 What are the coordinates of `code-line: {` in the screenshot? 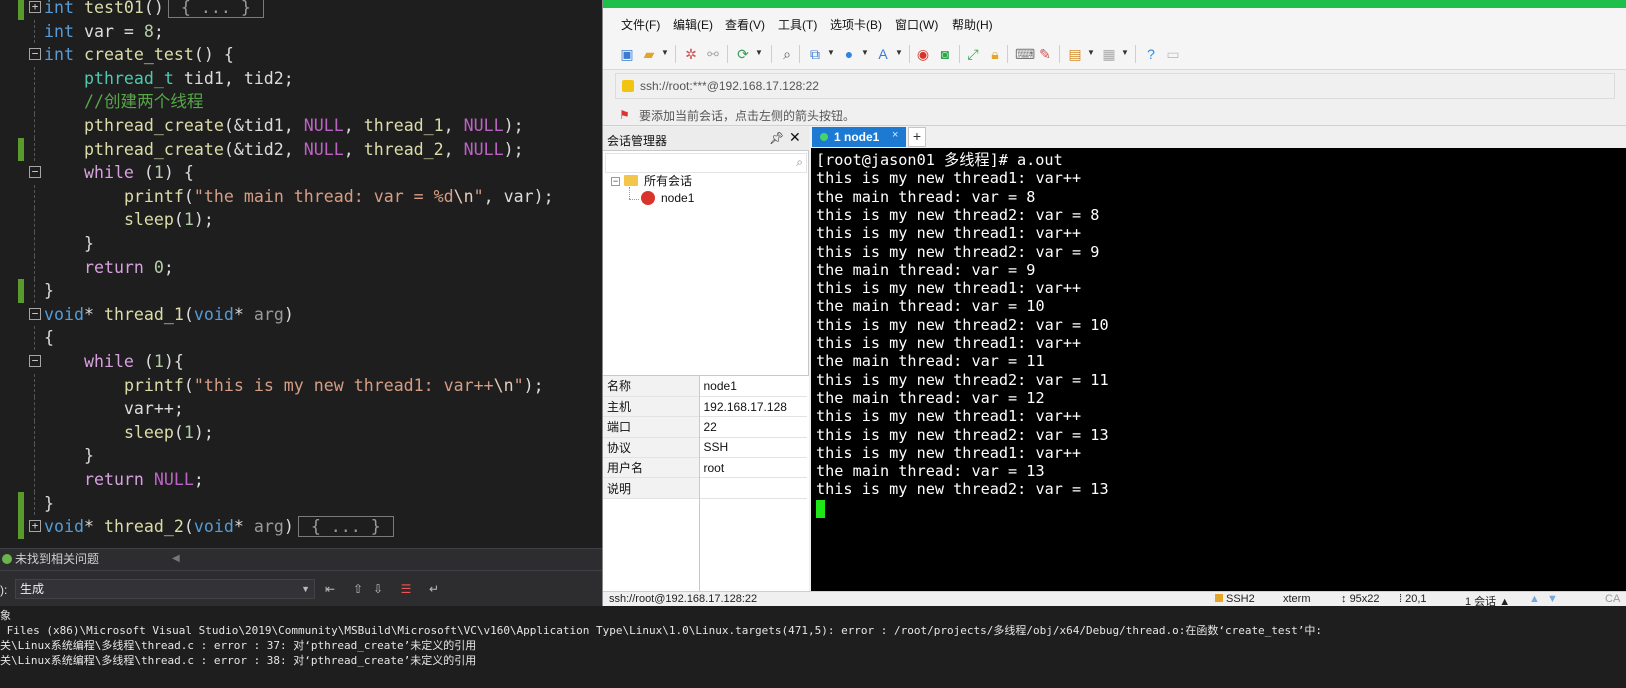 It's located at (301, 338).